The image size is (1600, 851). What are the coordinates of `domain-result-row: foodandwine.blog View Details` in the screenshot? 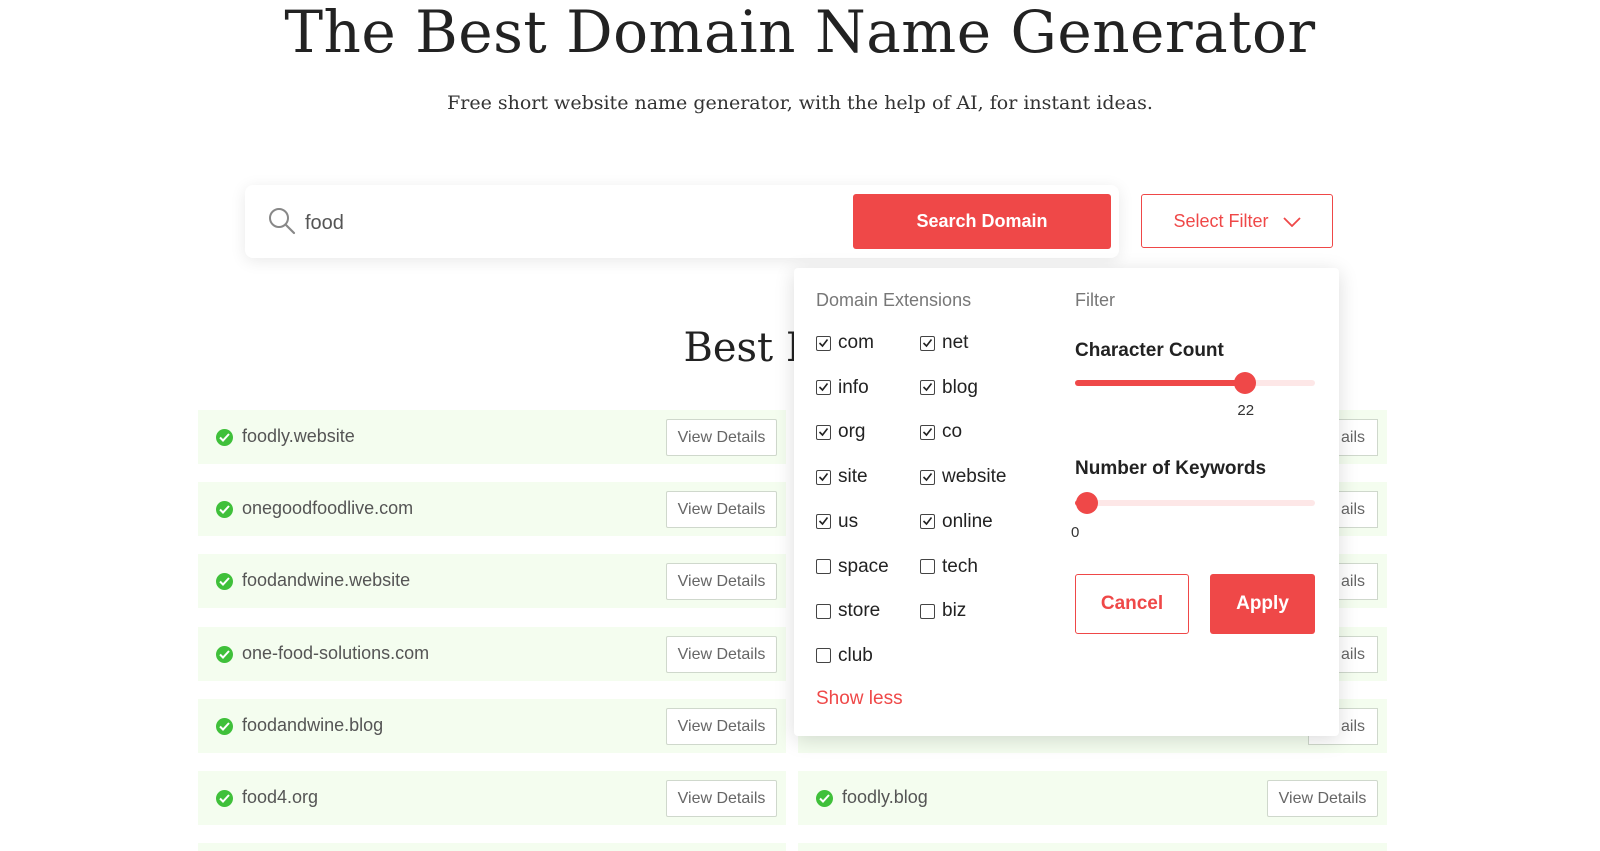 It's located at (492, 726).